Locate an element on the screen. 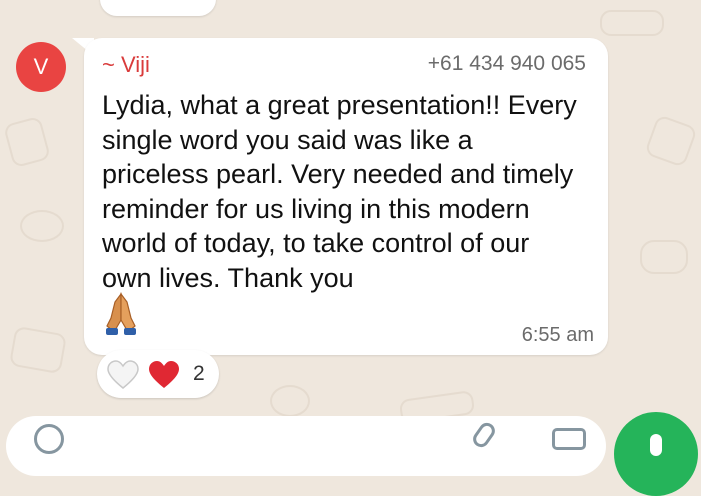  reaction-count: 2 is located at coordinates (199, 373).